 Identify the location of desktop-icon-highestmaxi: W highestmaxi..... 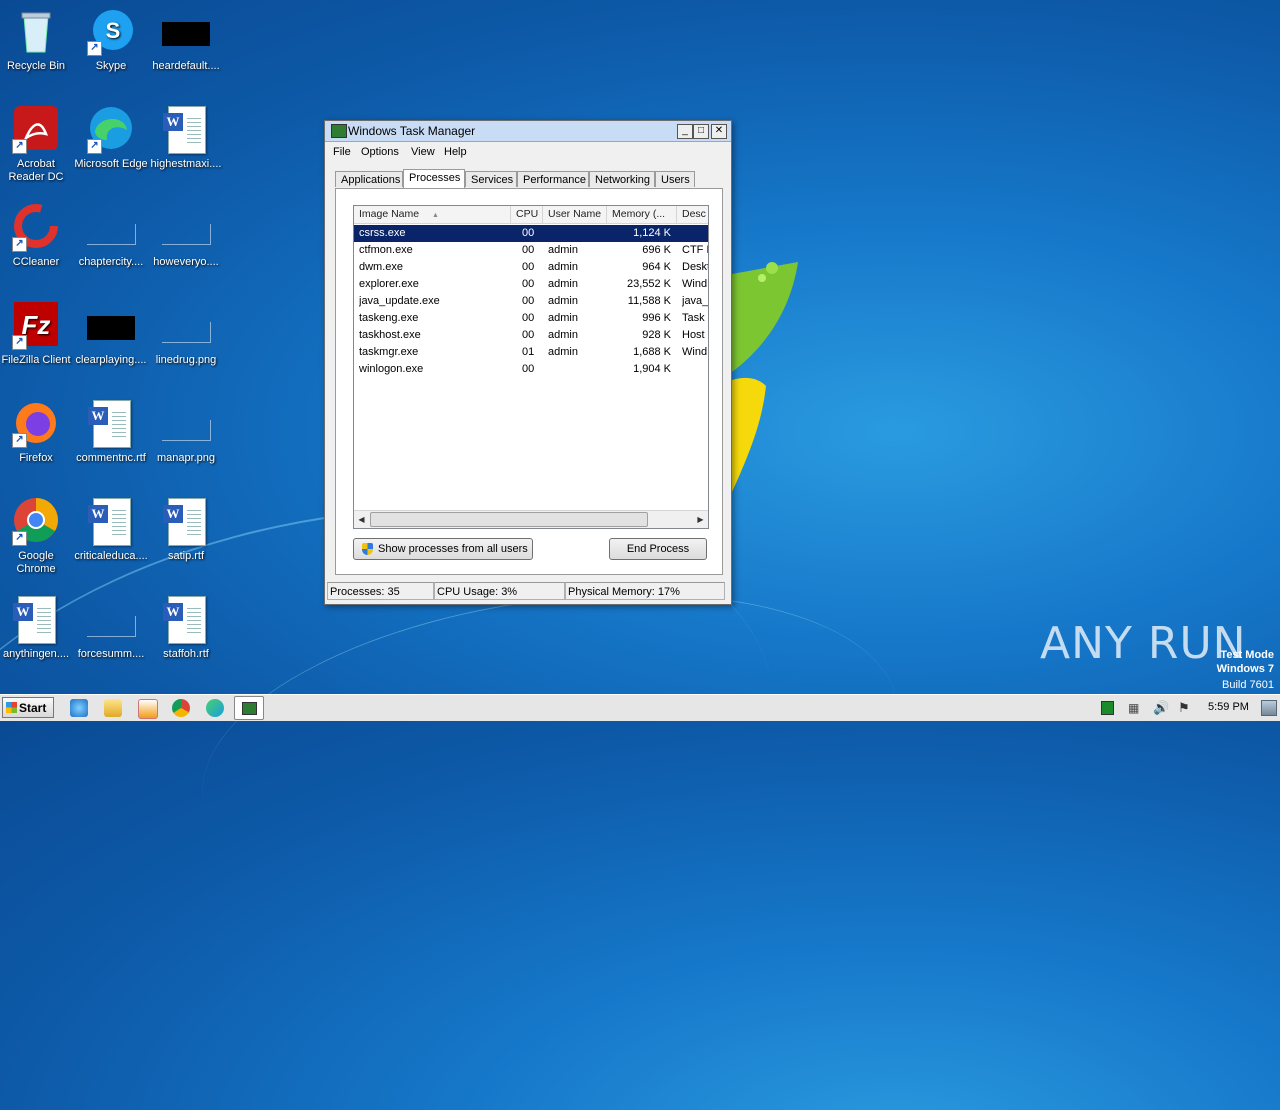
(186, 138).